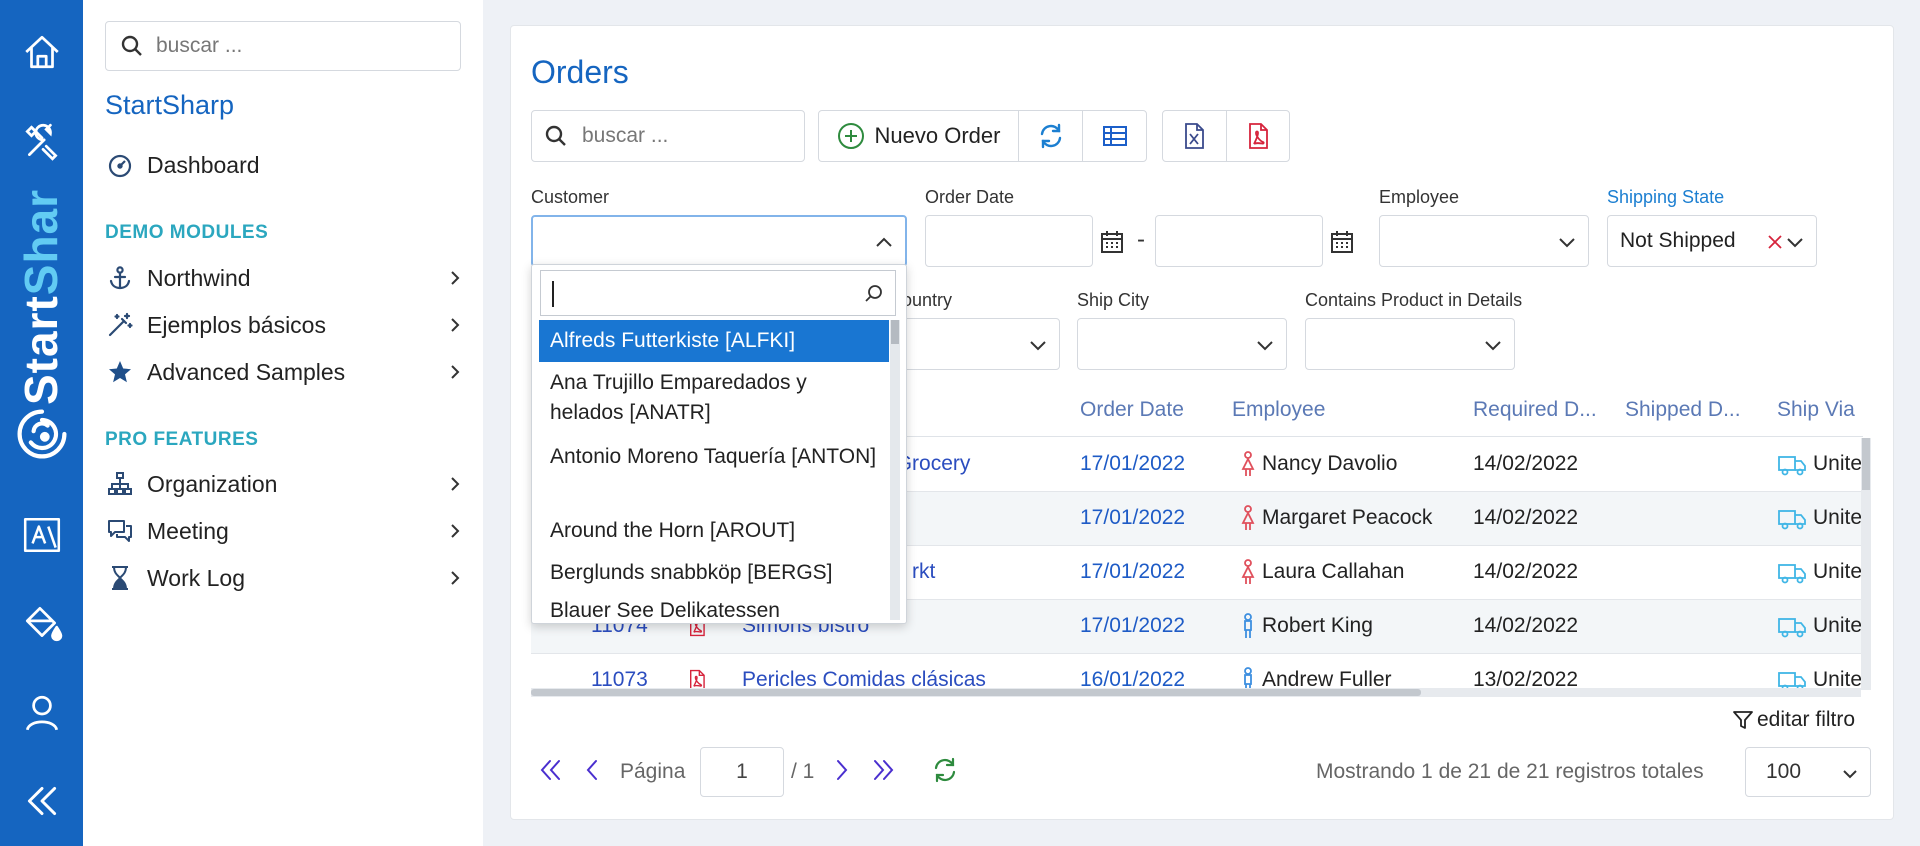  What do you see at coordinates (1333, 571) in the screenshot?
I see `employee-cell: Laura Callahan` at bounding box center [1333, 571].